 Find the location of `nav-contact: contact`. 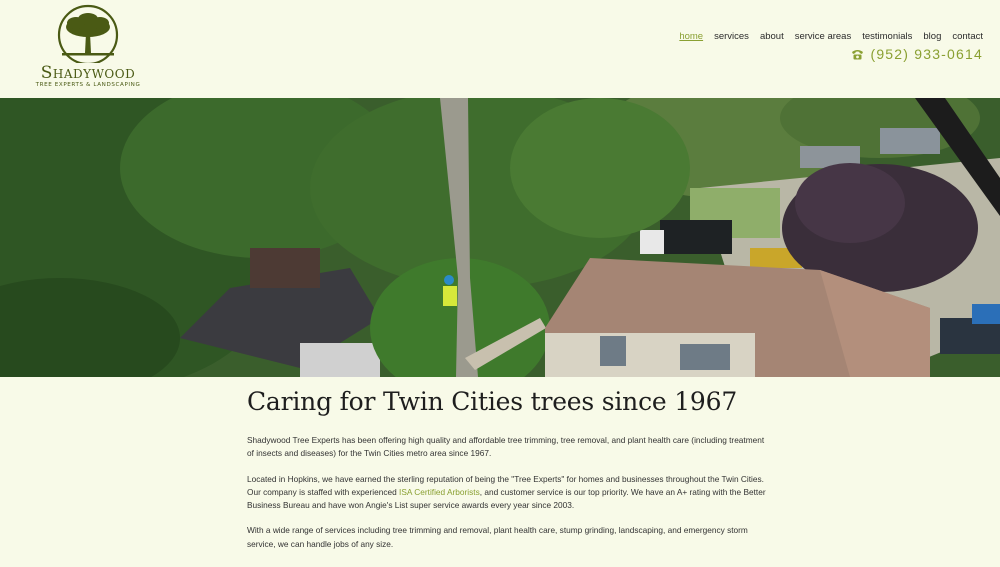

nav-contact: contact is located at coordinates (967, 36).